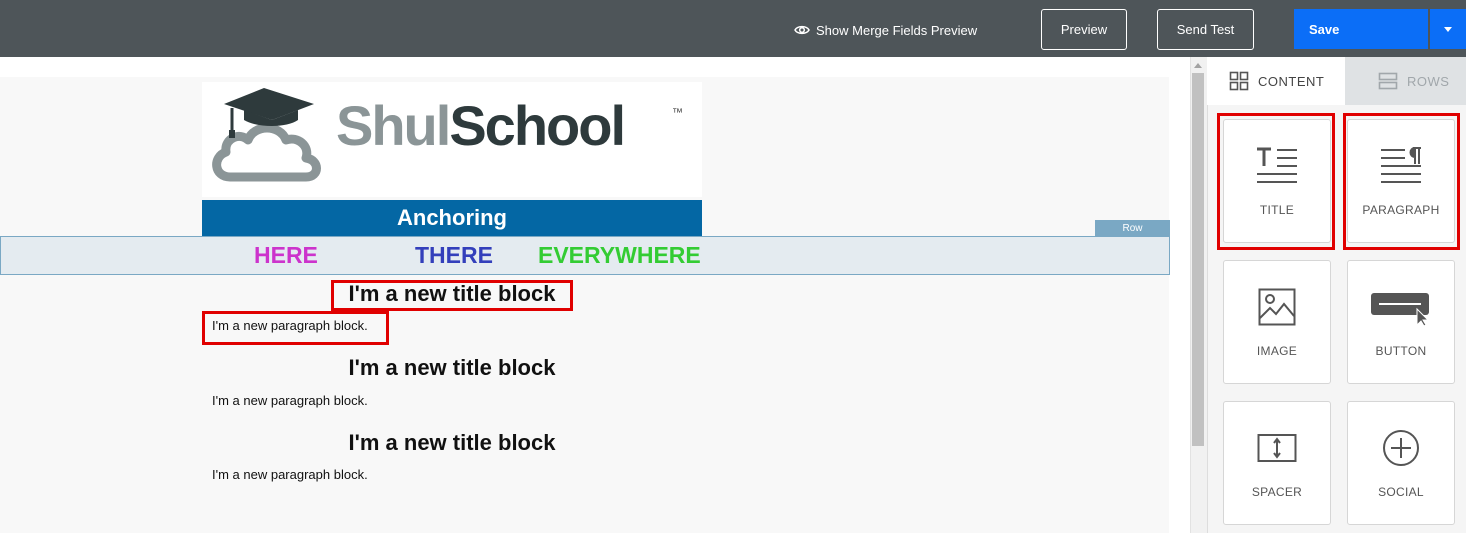 Image resolution: width=1466 pixels, height=533 pixels. Describe the element at coordinates (1428, 81) in the screenshot. I see `tab-rows-label: ROWS` at that location.